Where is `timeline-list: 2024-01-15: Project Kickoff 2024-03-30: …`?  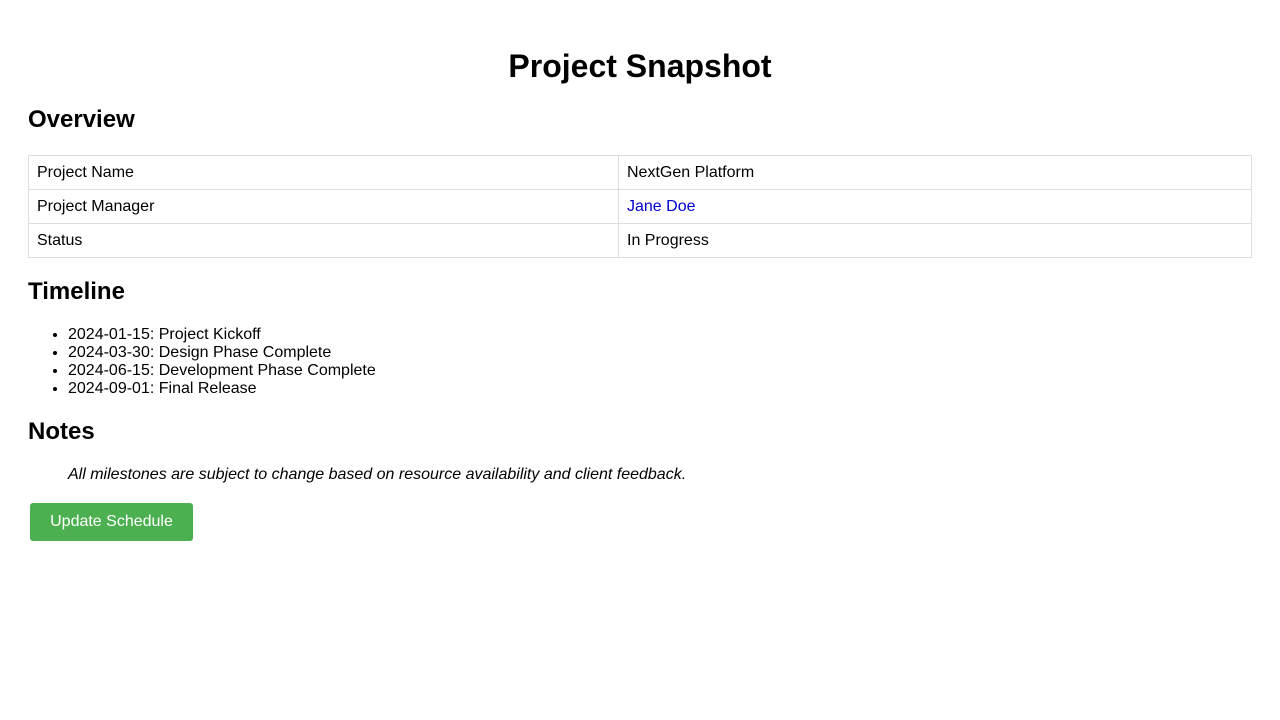 timeline-list: 2024-01-15: Project Kickoff 2024-03-30: … is located at coordinates (640, 362).